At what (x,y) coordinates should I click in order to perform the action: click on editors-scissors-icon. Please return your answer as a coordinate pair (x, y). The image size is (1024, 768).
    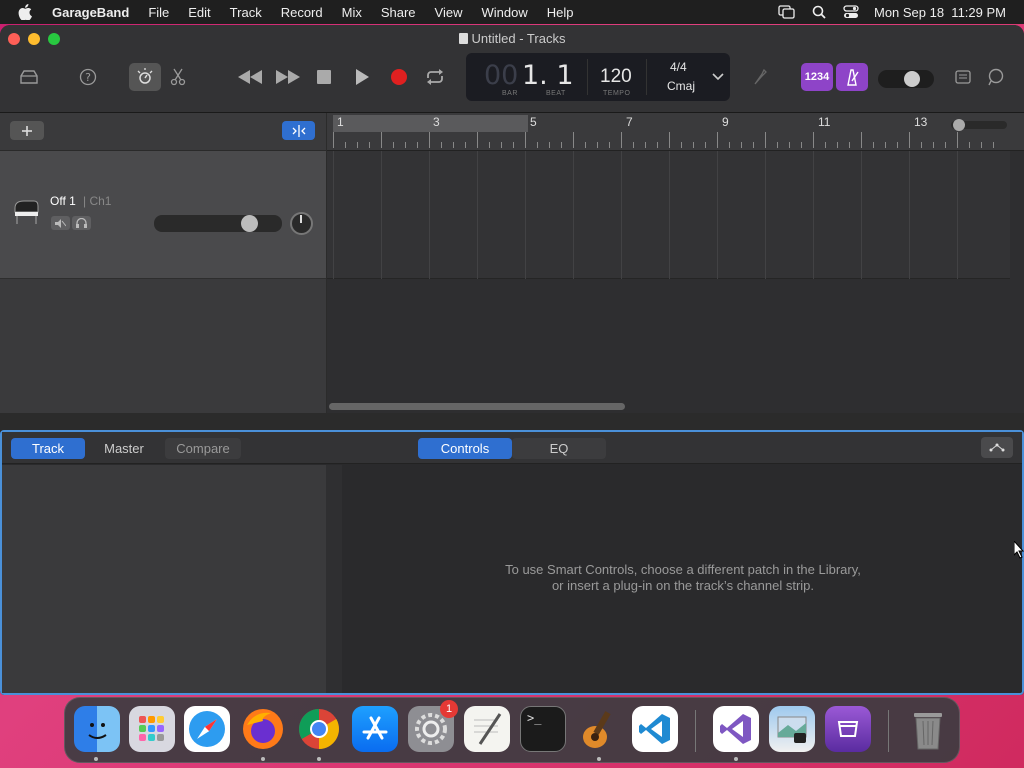
    Looking at the image, I should click on (178, 77).